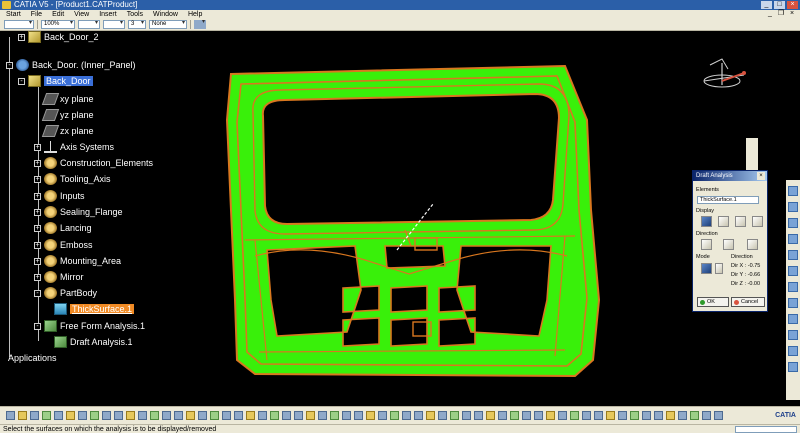 The height and width of the screenshot is (433, 800). What do you see at coordinates (37, 14) in the screenshot?
I see `menu-file: File` at bounding box center [37, 14].